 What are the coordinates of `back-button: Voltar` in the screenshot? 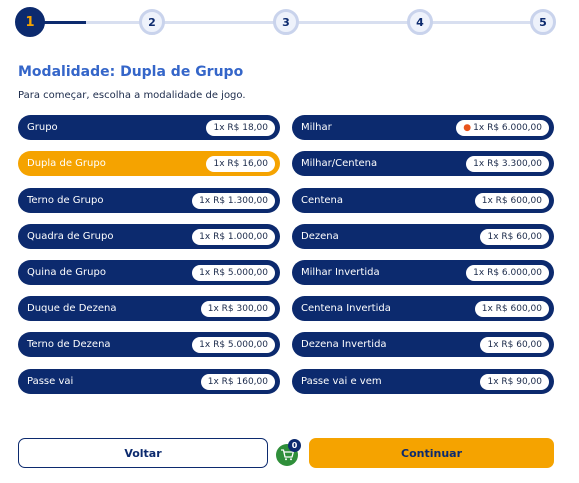 It's located at (143, 453).